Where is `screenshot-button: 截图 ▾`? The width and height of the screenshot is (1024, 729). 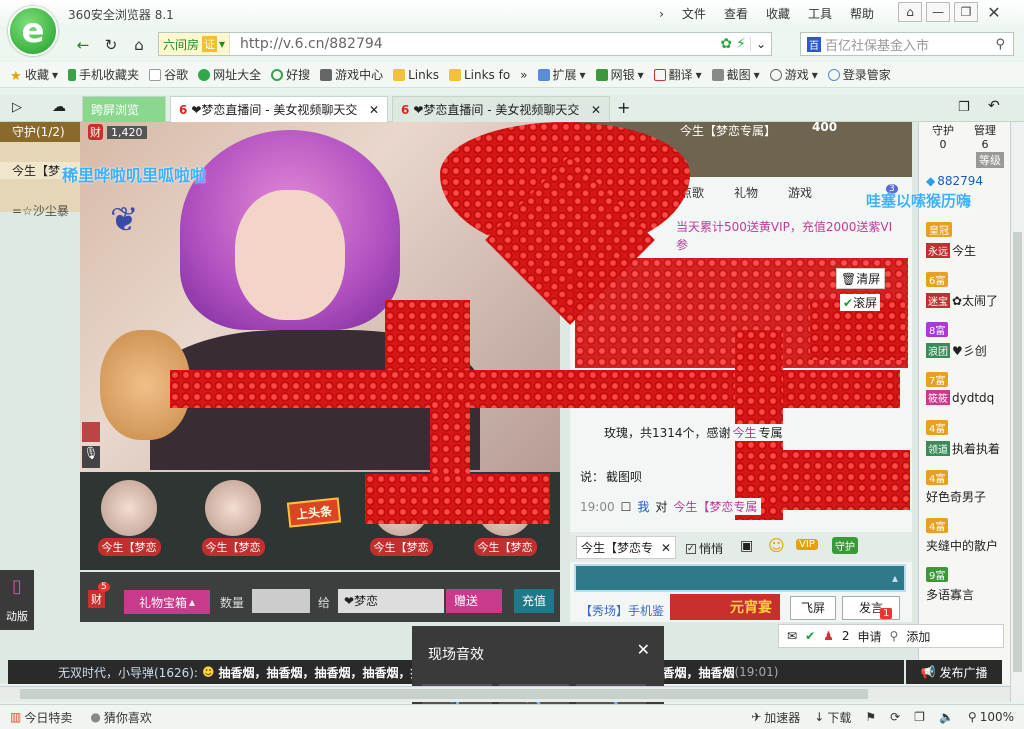
screenshot-button: 截图 ▾ is located at coordinates (735, 74).